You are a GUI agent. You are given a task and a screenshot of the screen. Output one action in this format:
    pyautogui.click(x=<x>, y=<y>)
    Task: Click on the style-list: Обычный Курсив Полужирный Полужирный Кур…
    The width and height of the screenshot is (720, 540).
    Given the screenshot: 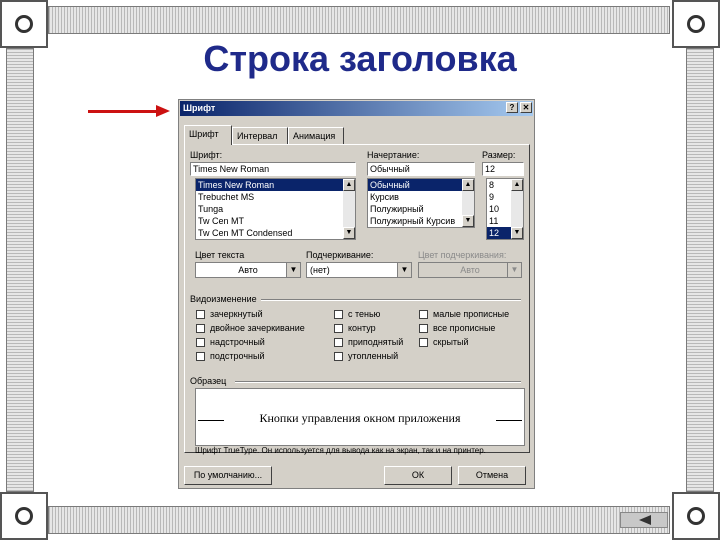 What is the action you would take?
    pyautogui.click(x=421, y=203)
    